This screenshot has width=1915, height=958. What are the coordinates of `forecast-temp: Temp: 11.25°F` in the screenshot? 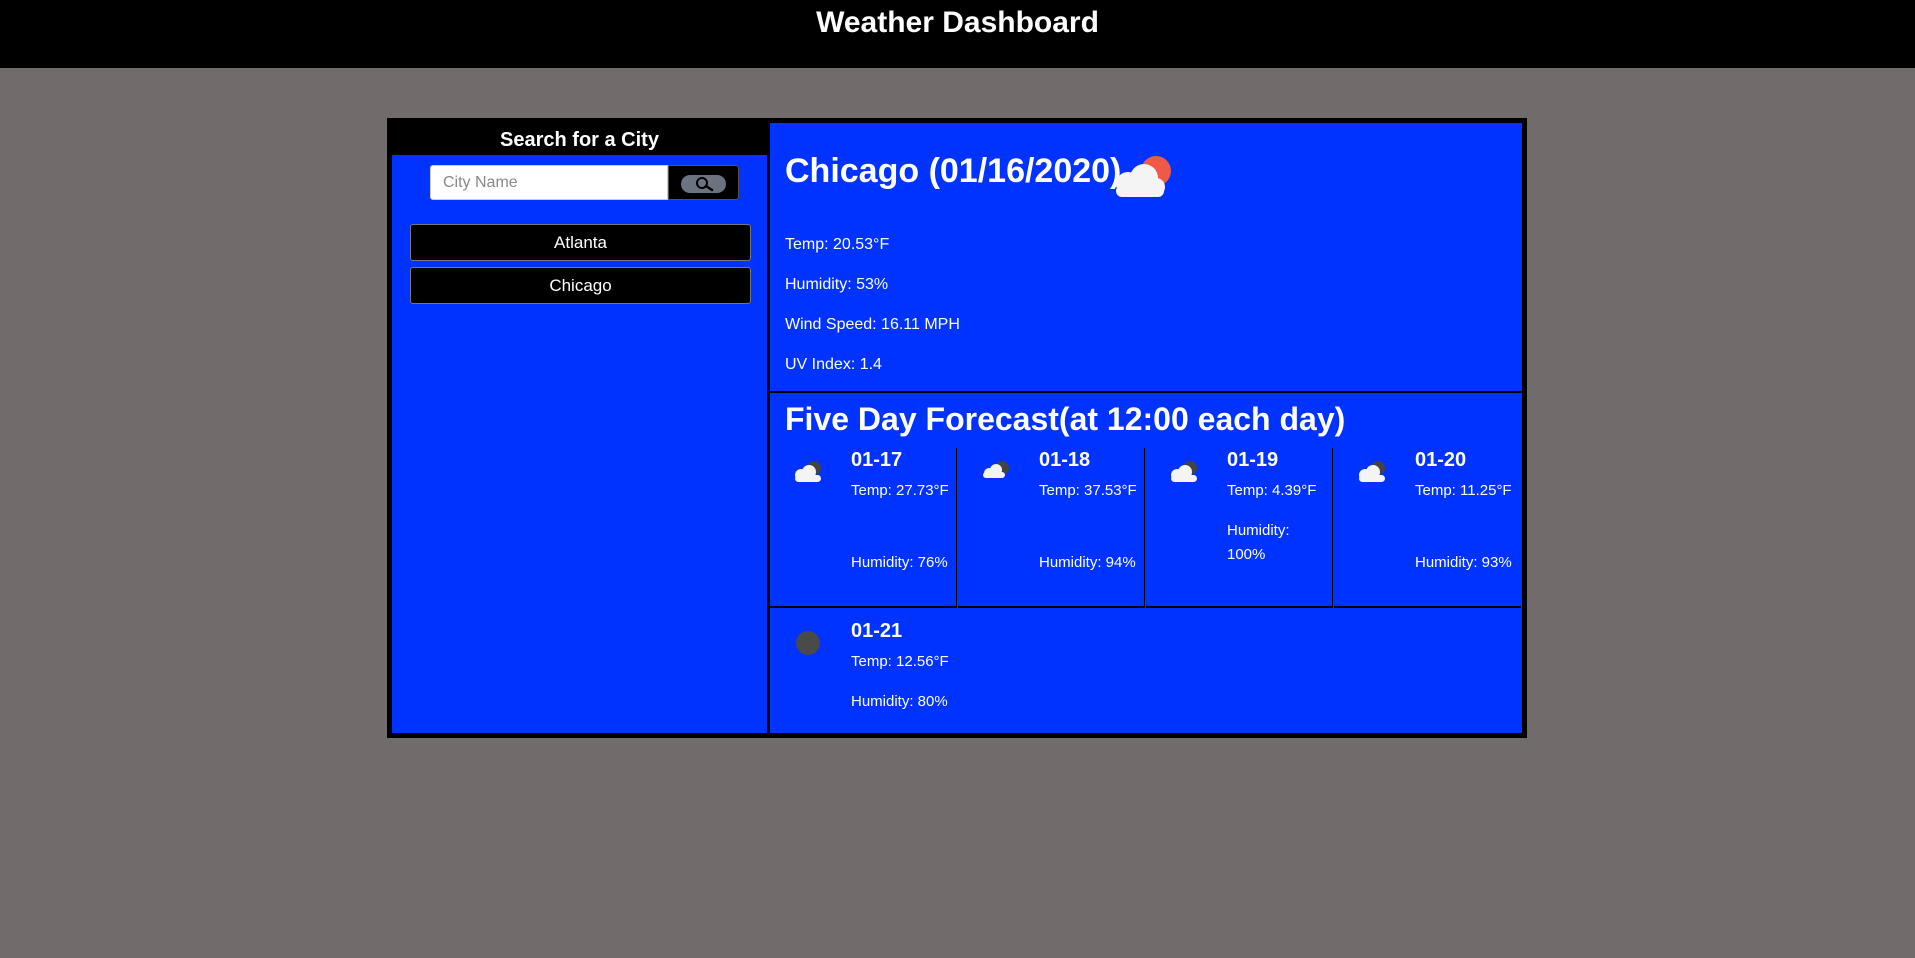 It's located at (1463, 490).